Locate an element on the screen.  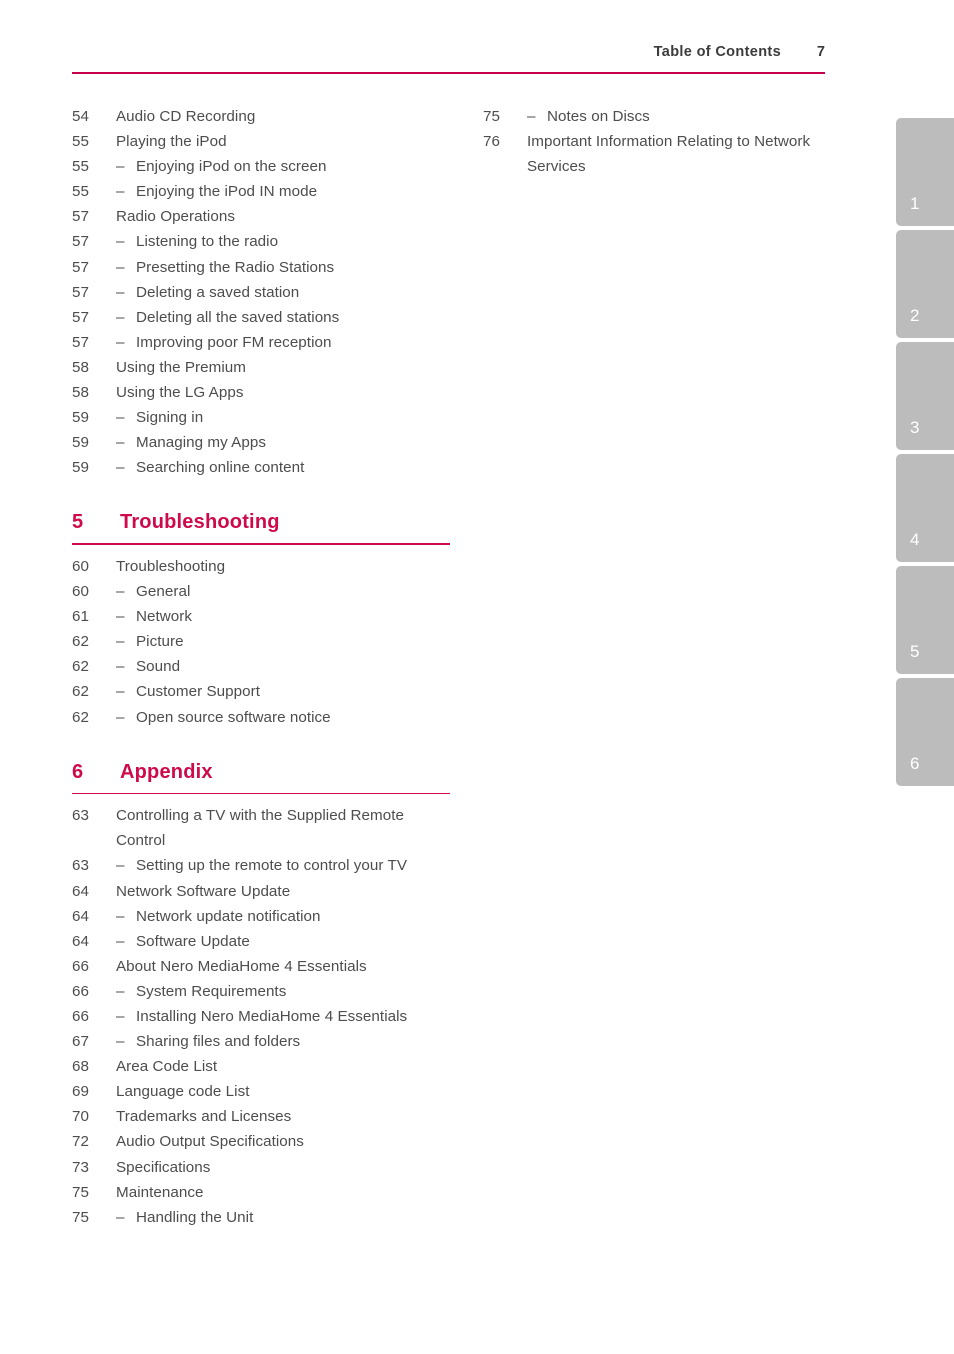
toc-entry-label: Notes on Discs is located at coordinates (598, 116).